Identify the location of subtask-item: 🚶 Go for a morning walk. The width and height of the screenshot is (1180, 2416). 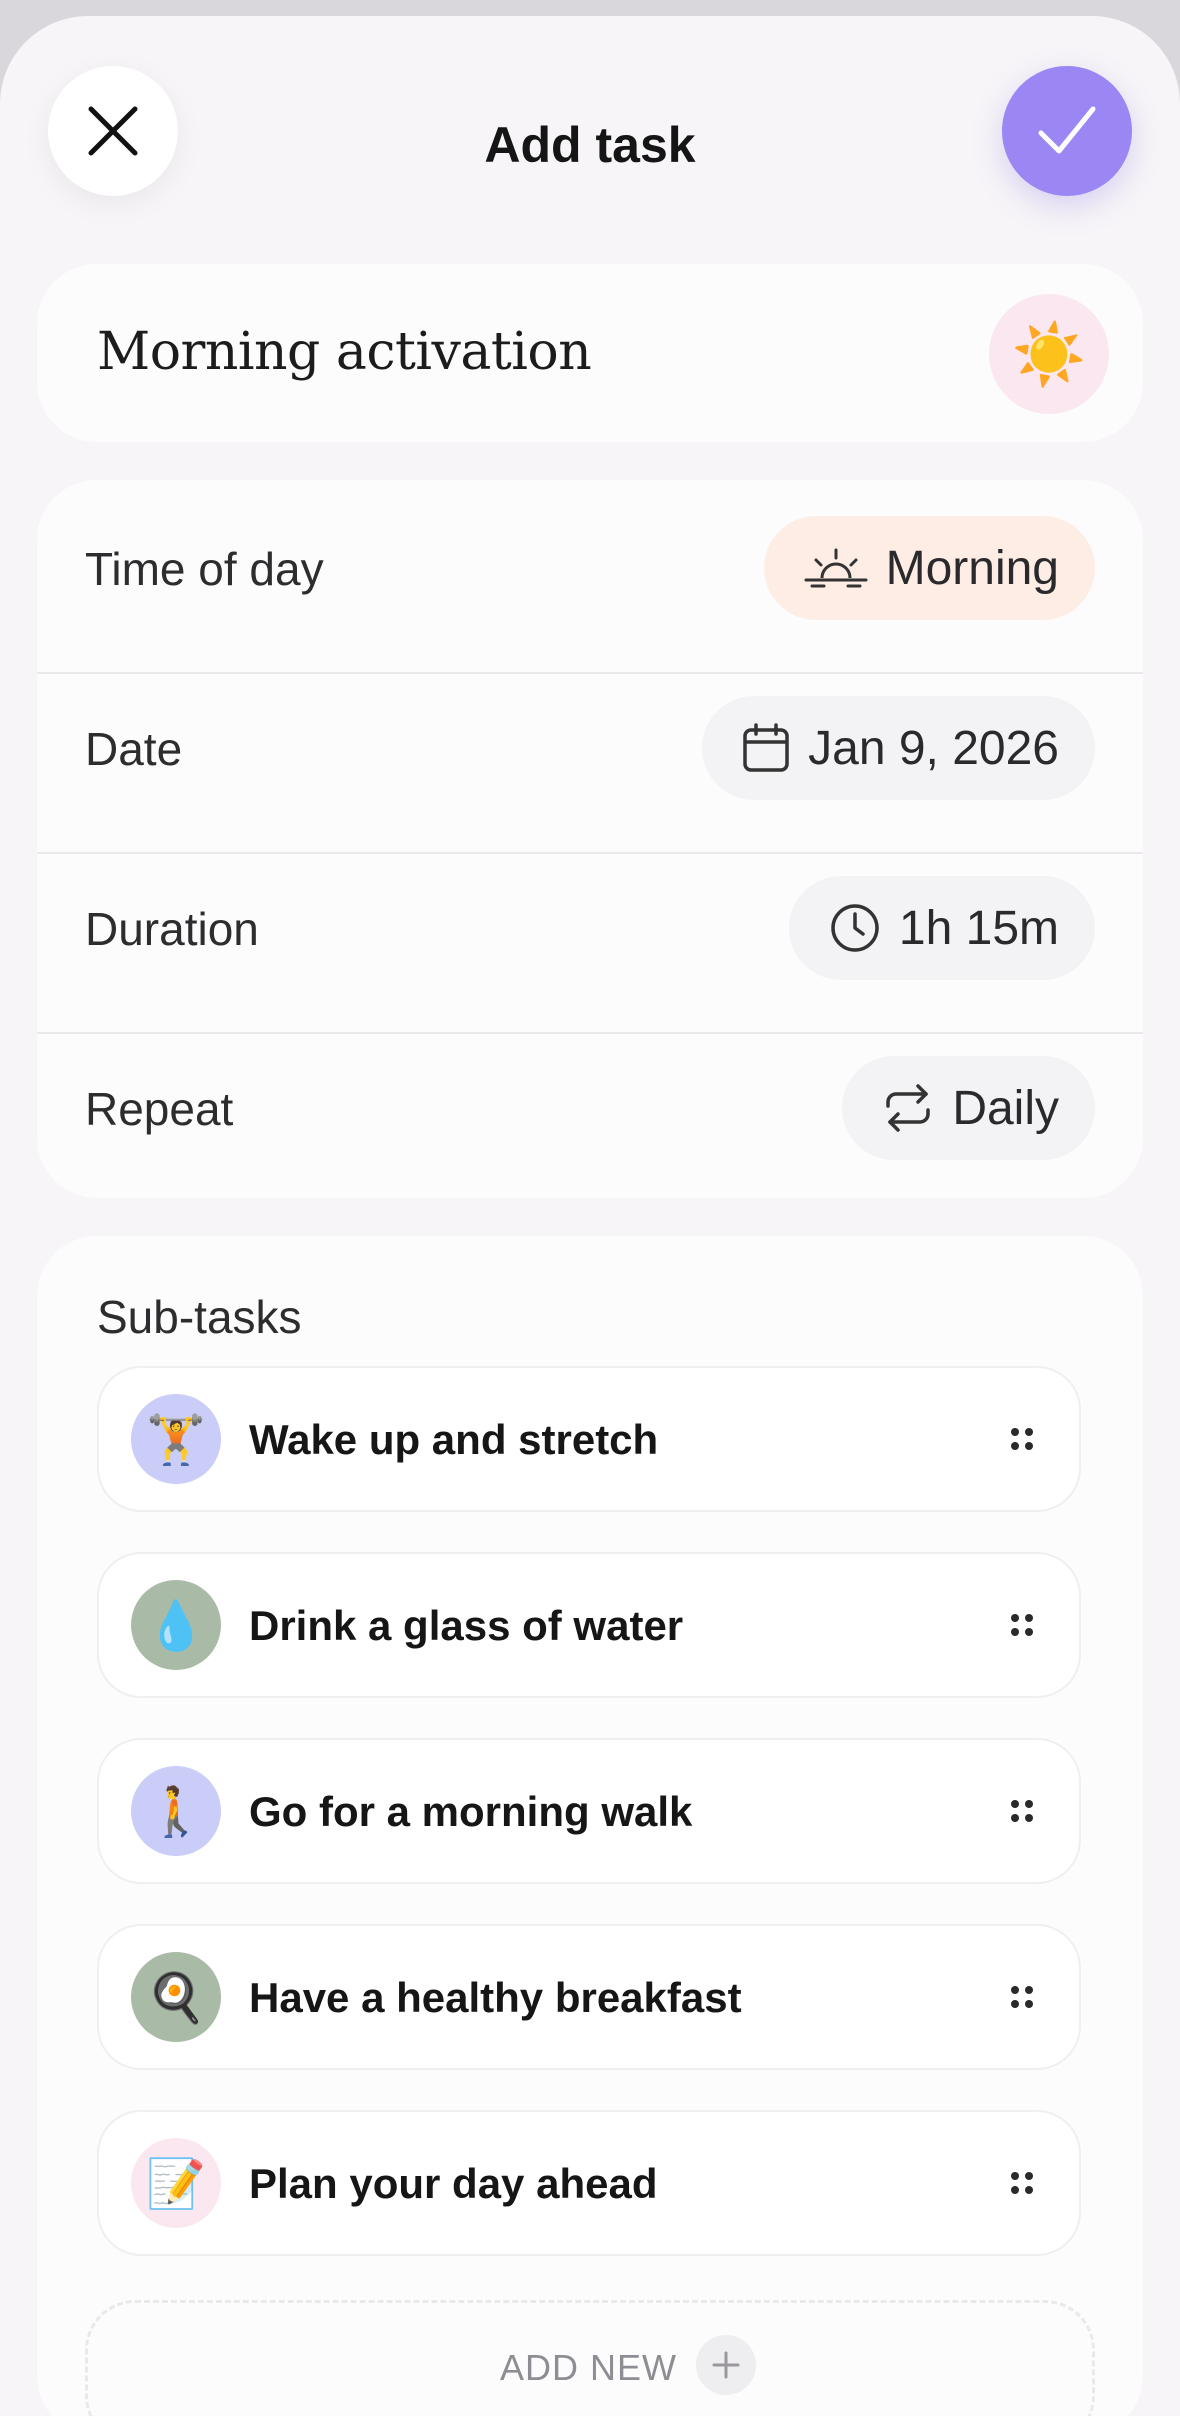
(589, 1811).